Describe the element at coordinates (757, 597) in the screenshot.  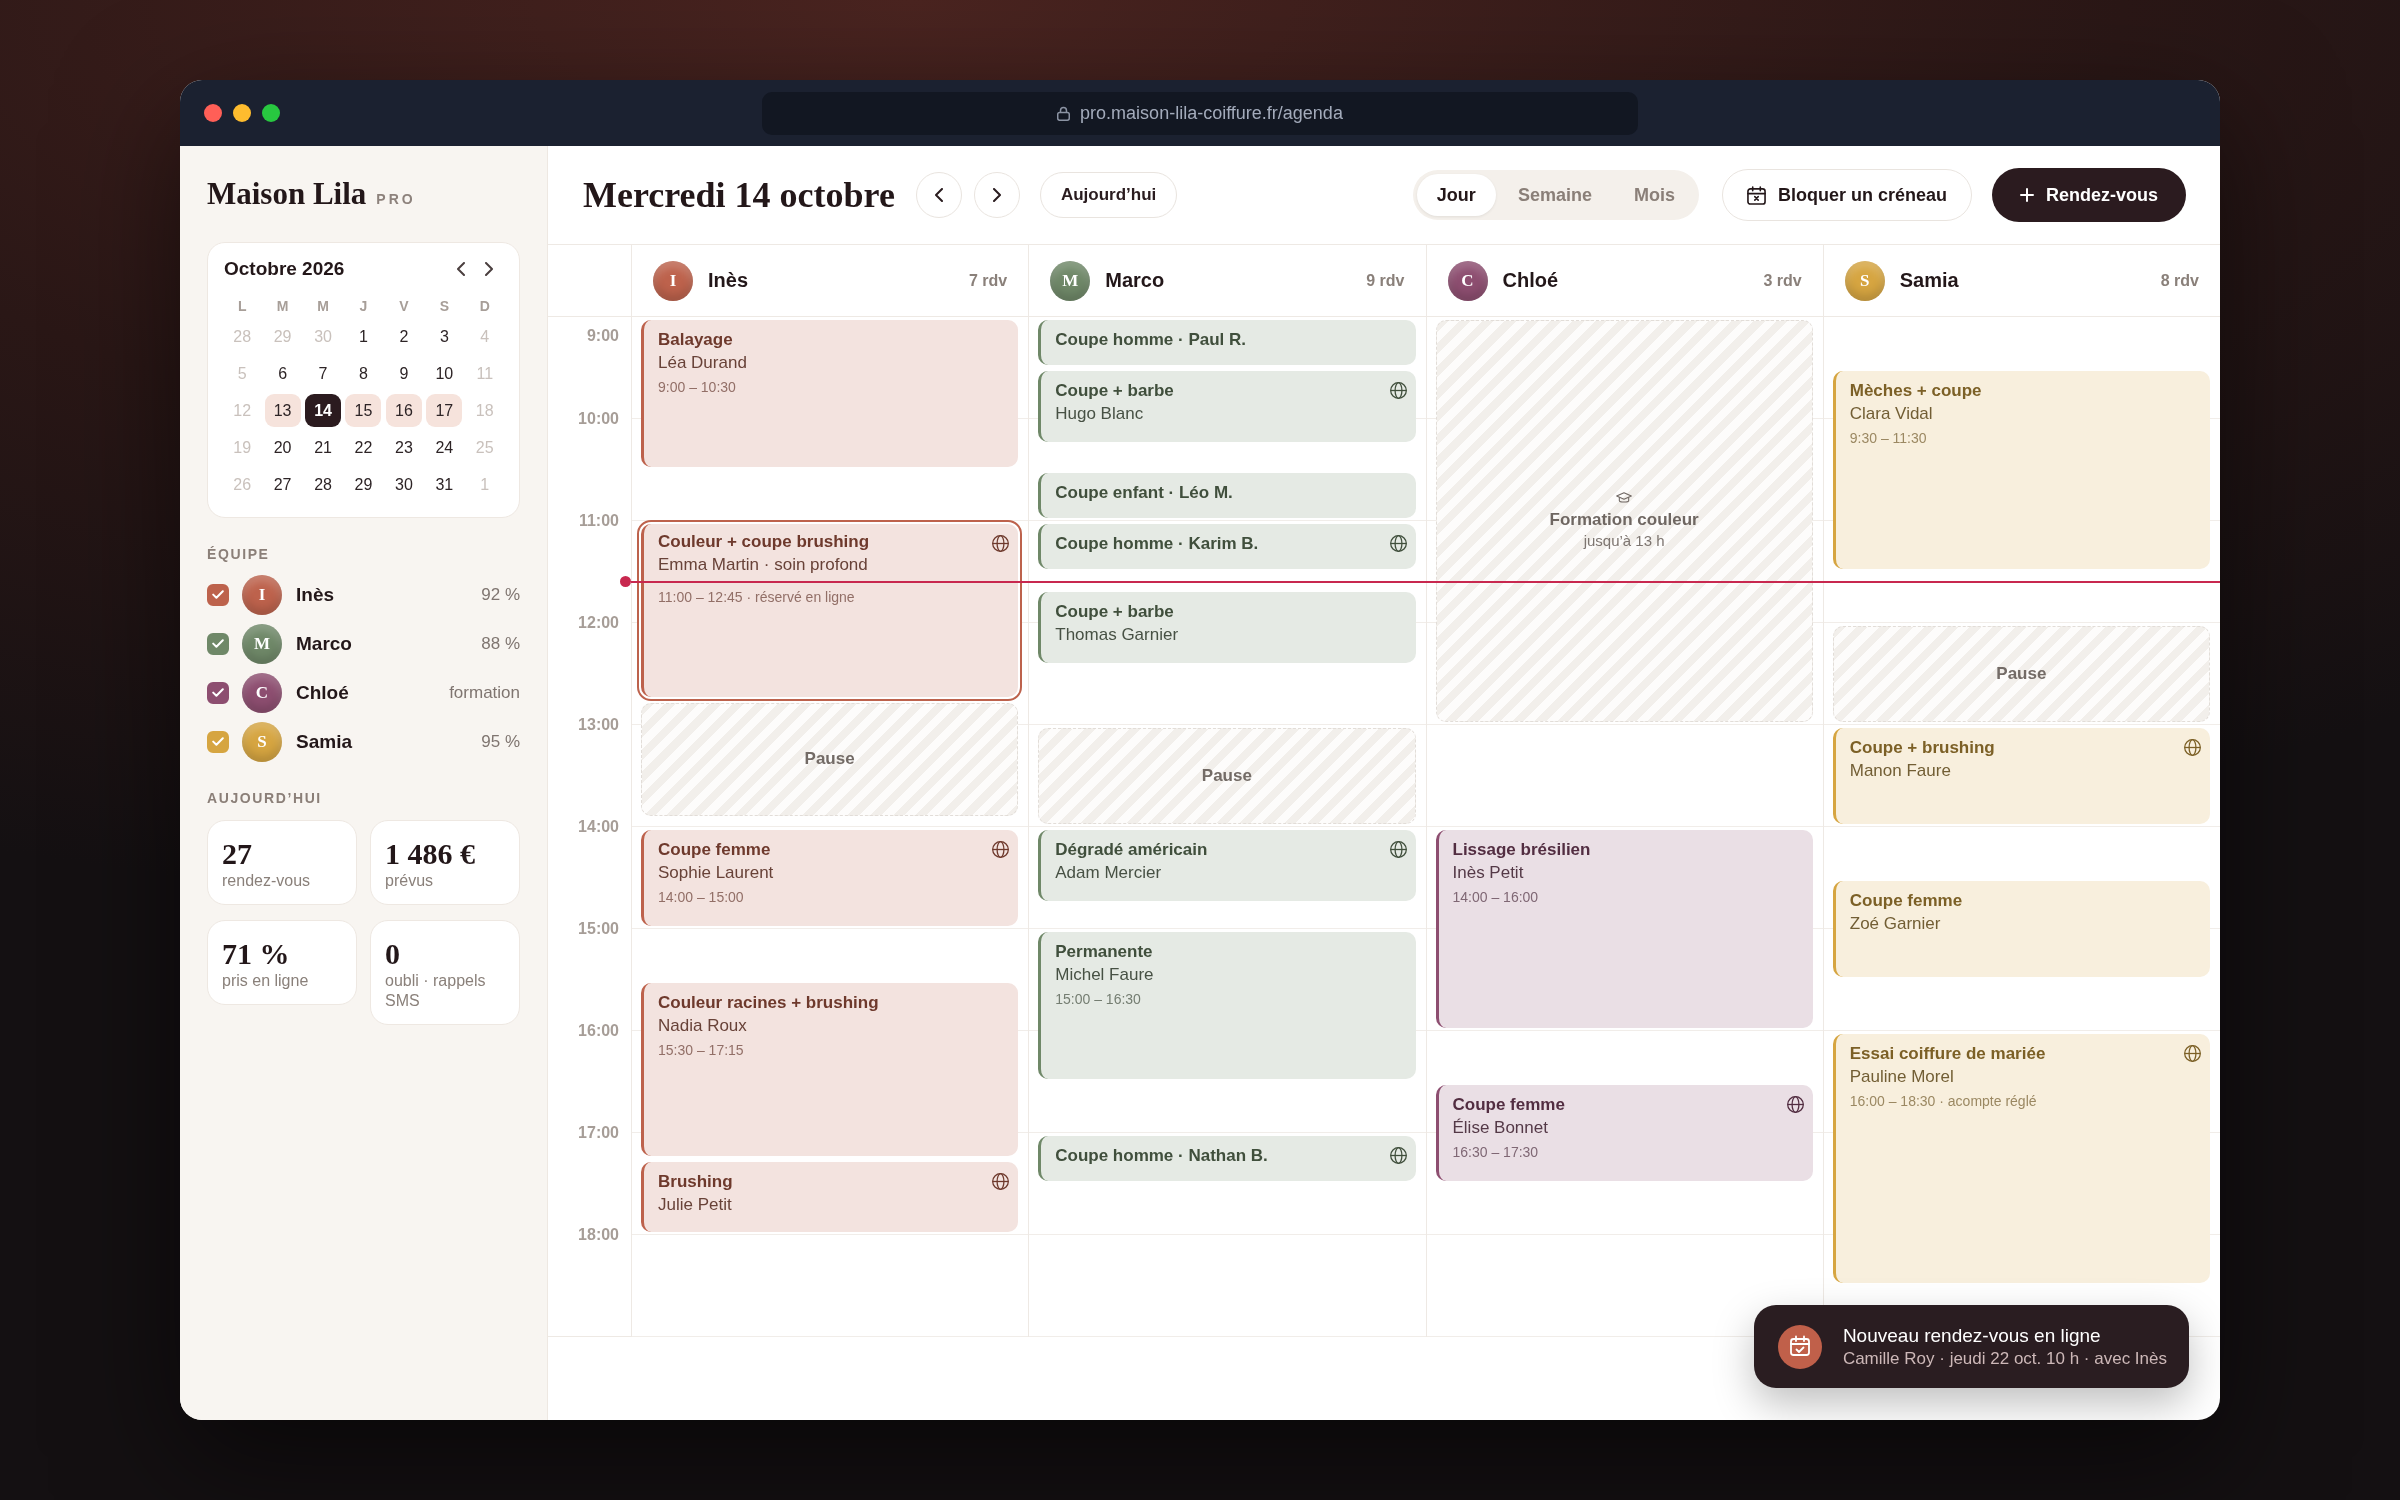
I see `appointment-time: 11:00 – 12:45 · réservé en ligne` at that location.